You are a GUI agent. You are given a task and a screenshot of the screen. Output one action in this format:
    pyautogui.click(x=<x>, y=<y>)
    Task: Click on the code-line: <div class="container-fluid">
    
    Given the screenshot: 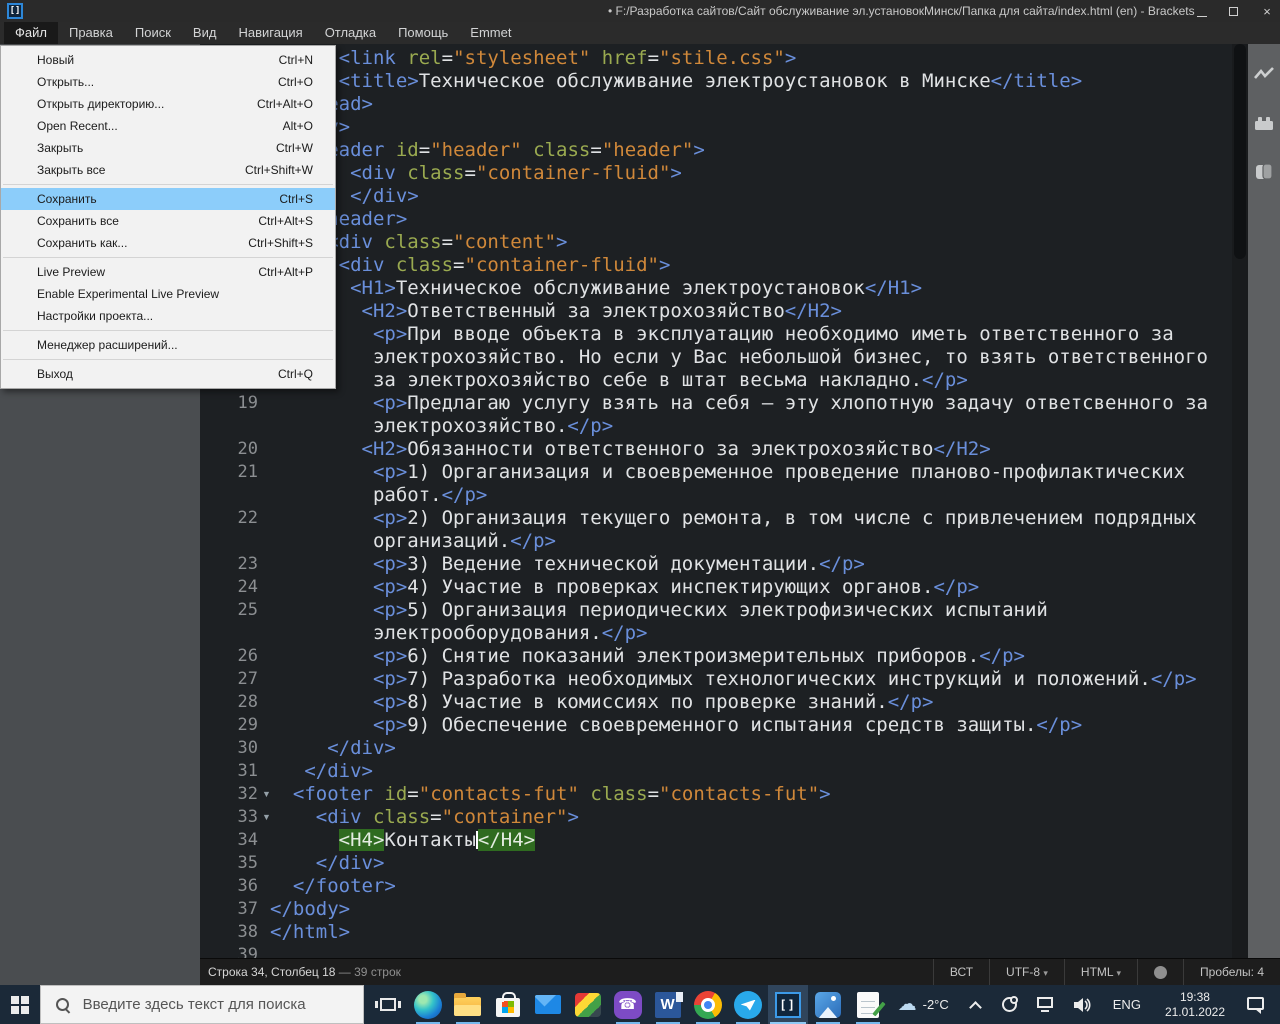 What is the action you would take?
    pyautogui.click(x=724, y=173)
    